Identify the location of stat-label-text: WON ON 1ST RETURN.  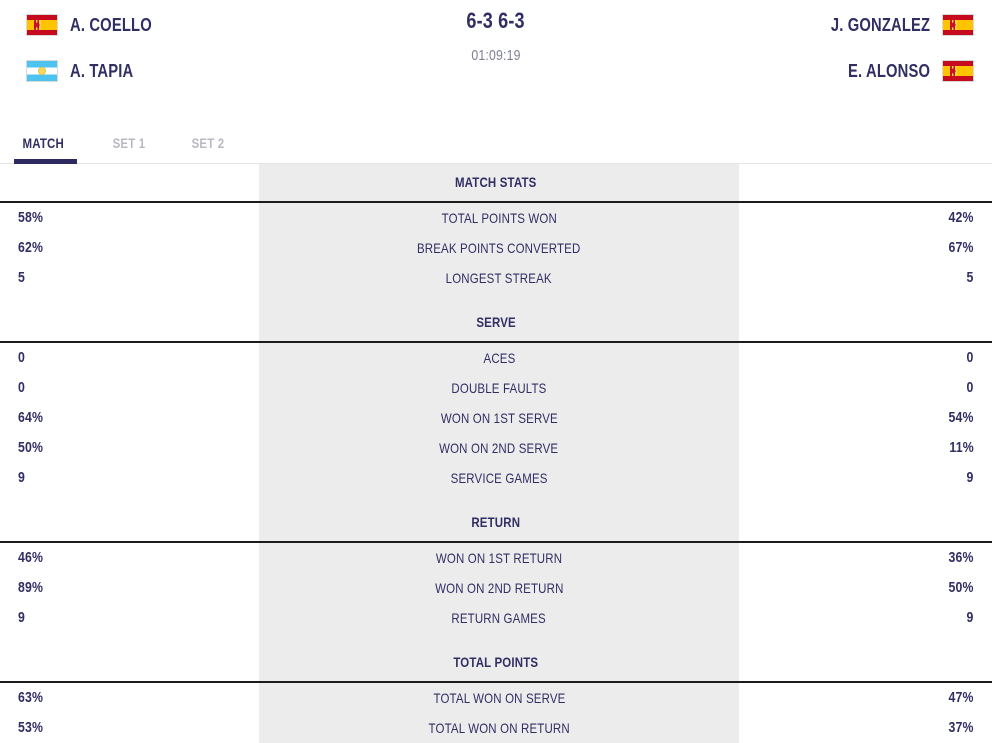
(499, 558).